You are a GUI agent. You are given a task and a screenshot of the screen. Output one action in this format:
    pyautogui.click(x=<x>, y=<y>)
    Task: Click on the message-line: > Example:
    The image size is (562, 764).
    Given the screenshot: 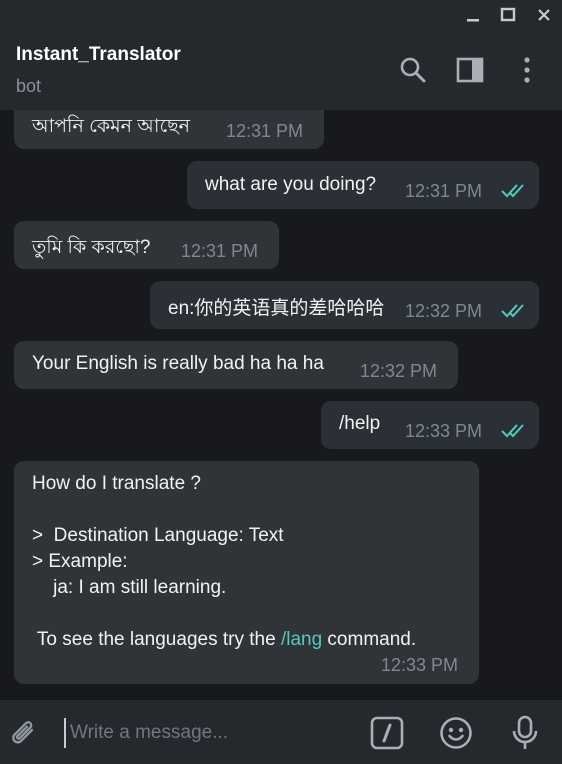 What is the action you would take?
    pyautogui.click(x=80, y=561)
    